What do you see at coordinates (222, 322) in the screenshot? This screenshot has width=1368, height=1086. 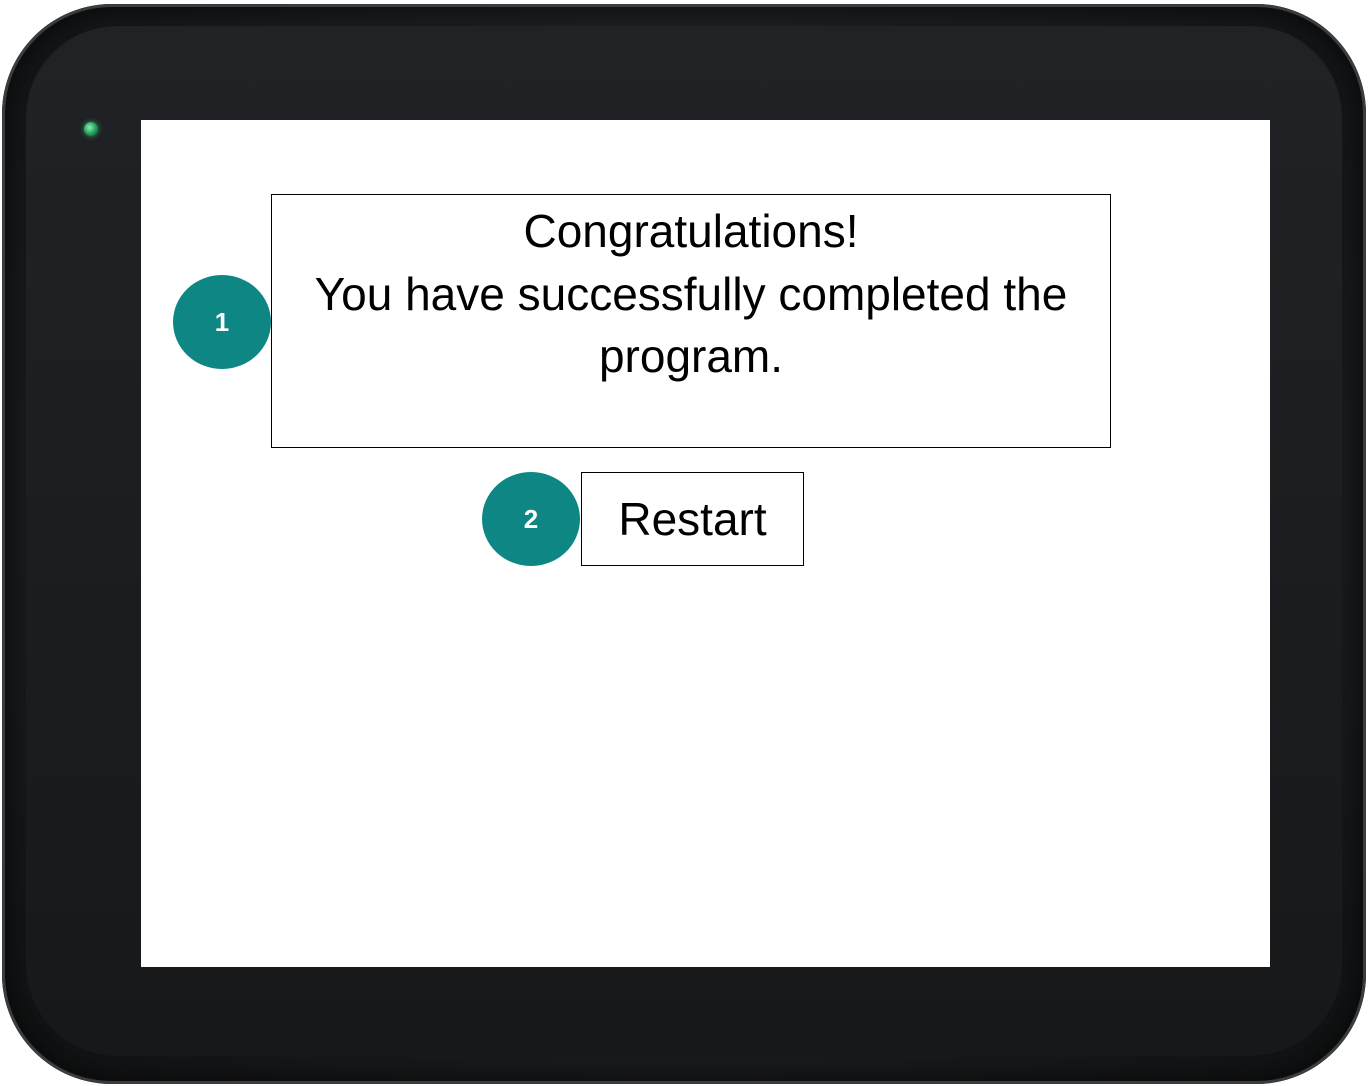 I see `callout-marker-1: 1` at bounding box center [222, 322].